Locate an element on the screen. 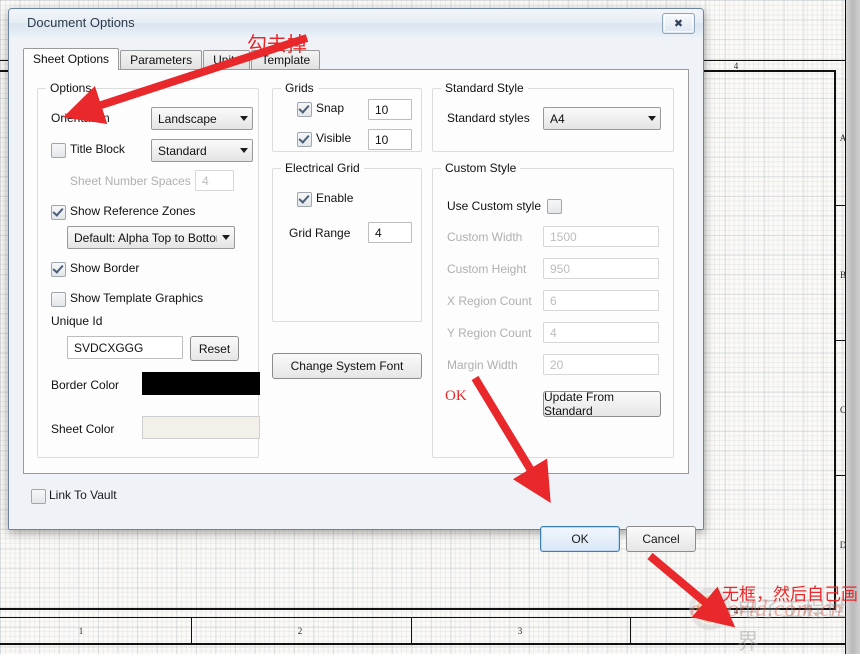 Image resolution: width=860 pixels, height=656 pixels. reference-zone-style-combo: Default: Alpha Top to Bottom is located at coordinates (151, 237).